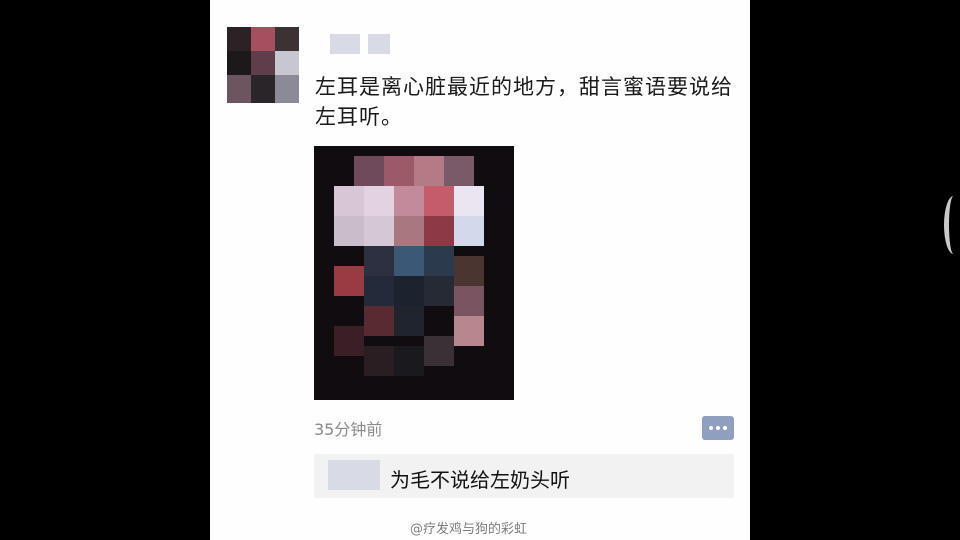  I want to click on post-photo-blurred, so click(414, 273).